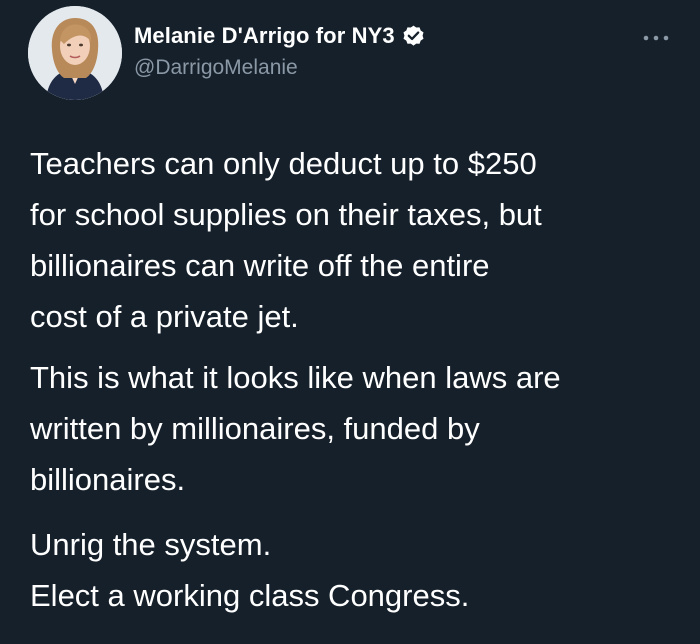  Describe the element at coordinates (264, 36) in the screenshot. I see `author-display-name: Melanie D'Arrigo for NY3` at that location.